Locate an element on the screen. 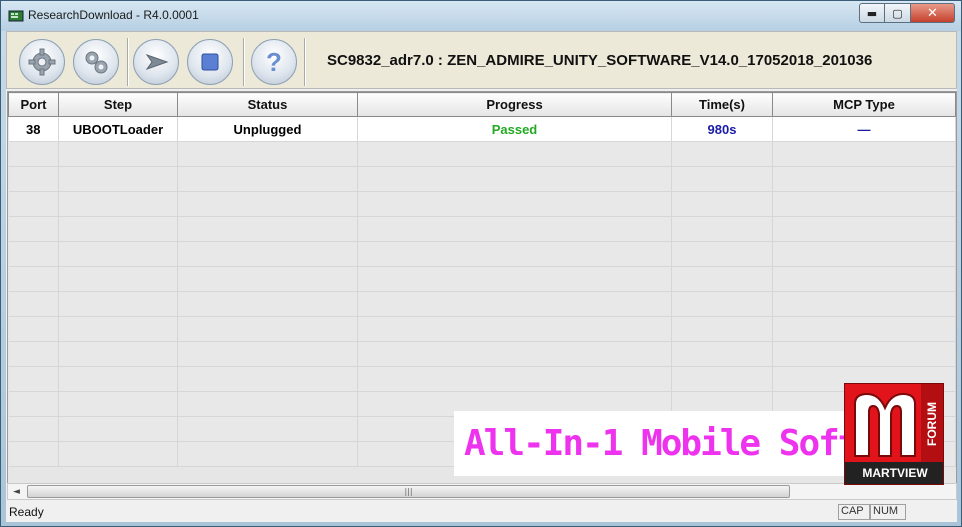 The width and height of the screenshot is (962, 527). column-header-status: Status is located at coordinates (267, 104).